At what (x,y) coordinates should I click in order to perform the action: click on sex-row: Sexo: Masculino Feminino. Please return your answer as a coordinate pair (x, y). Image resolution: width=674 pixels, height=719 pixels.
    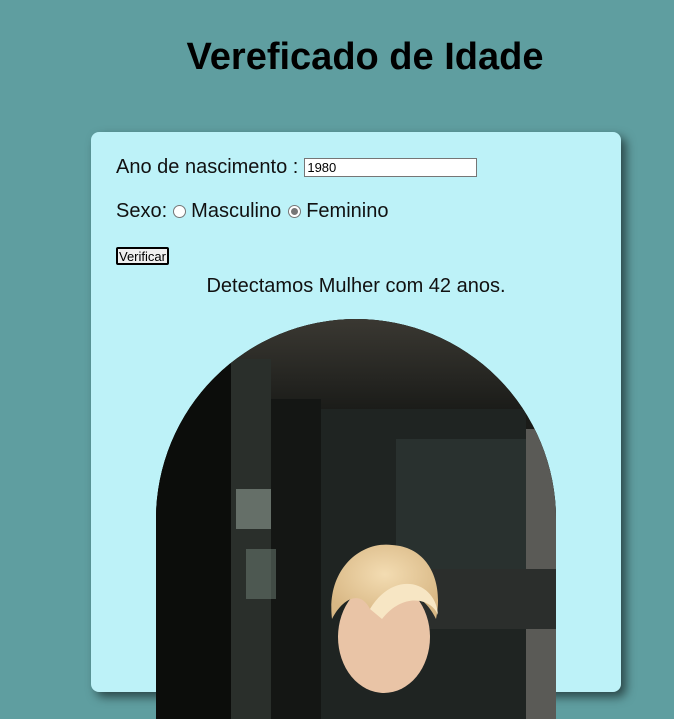
    Looking at the image, I should click on (252, 211).